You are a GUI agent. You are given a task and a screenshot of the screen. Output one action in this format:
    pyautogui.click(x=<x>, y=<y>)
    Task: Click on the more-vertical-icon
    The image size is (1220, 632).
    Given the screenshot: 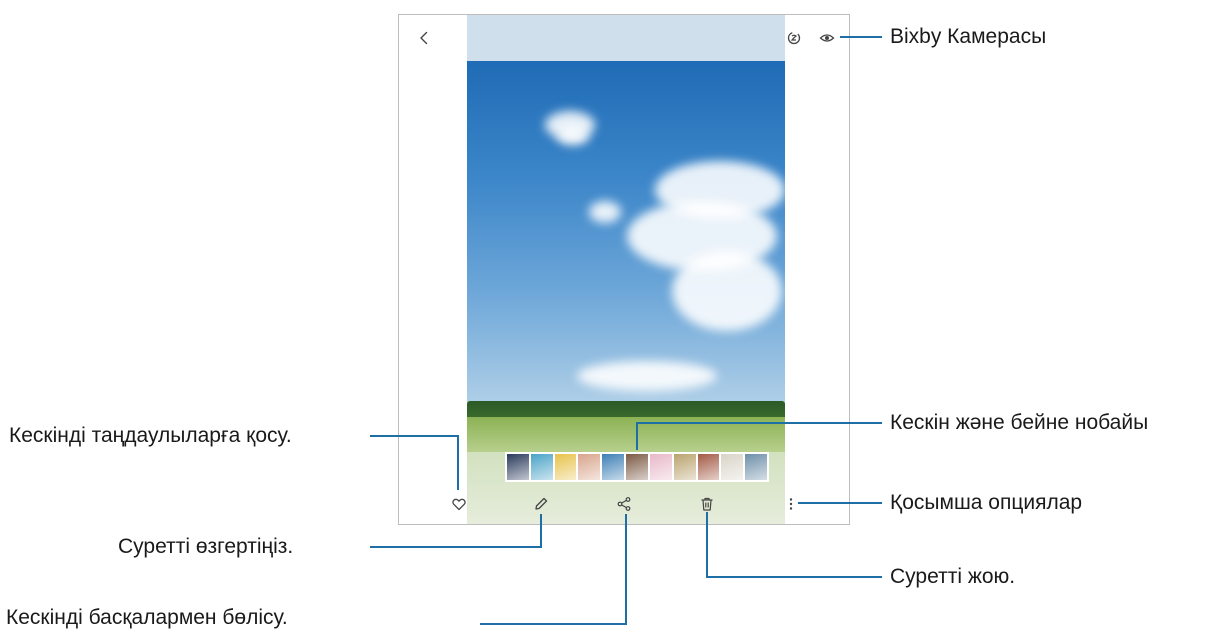 What is the action you would take?
    pyautogui.click(x=791, y=504)
    